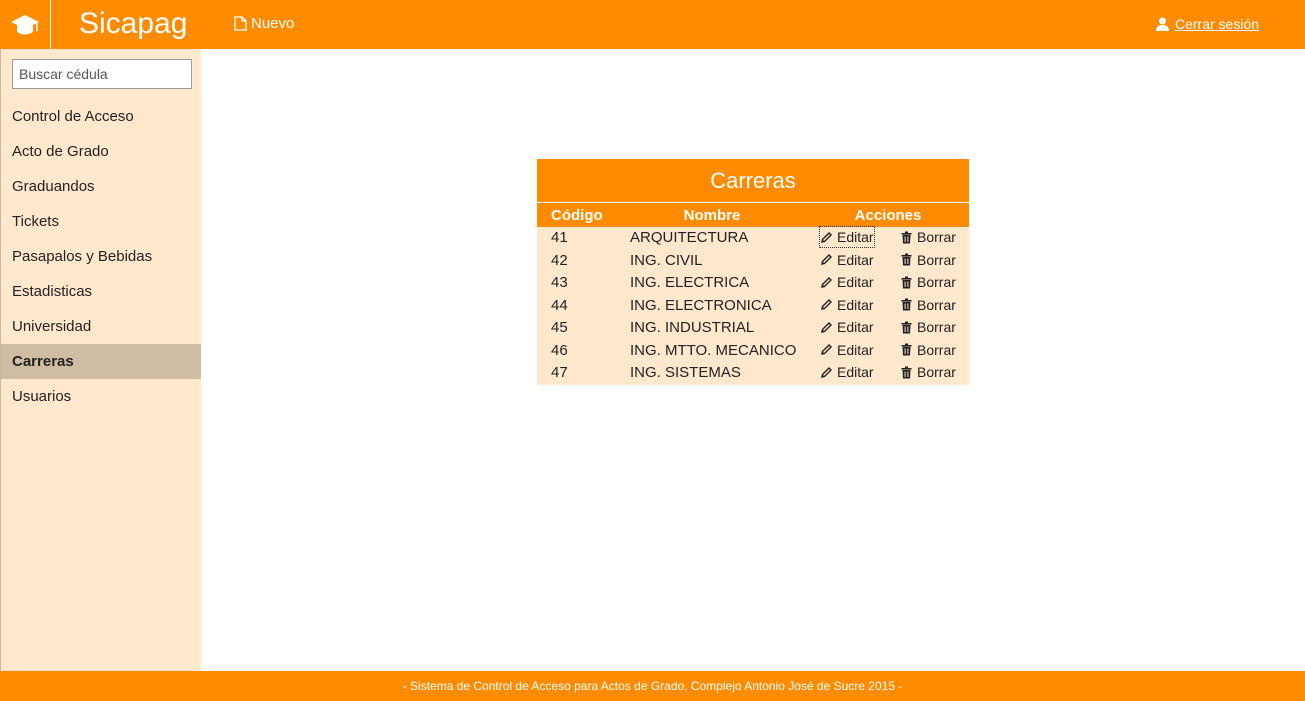  I want to click on cell-name: ARQUITECTURA, so click(689, 238).